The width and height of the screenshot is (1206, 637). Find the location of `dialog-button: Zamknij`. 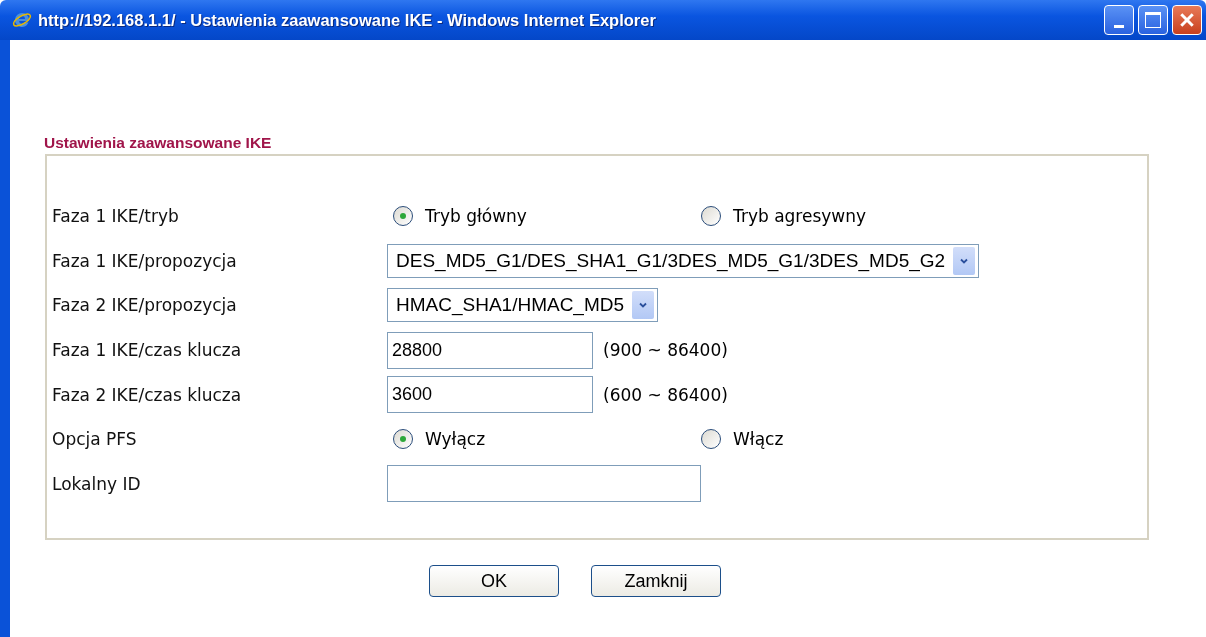

dialog-button: Zamknij is located at coordinates (656, 581).